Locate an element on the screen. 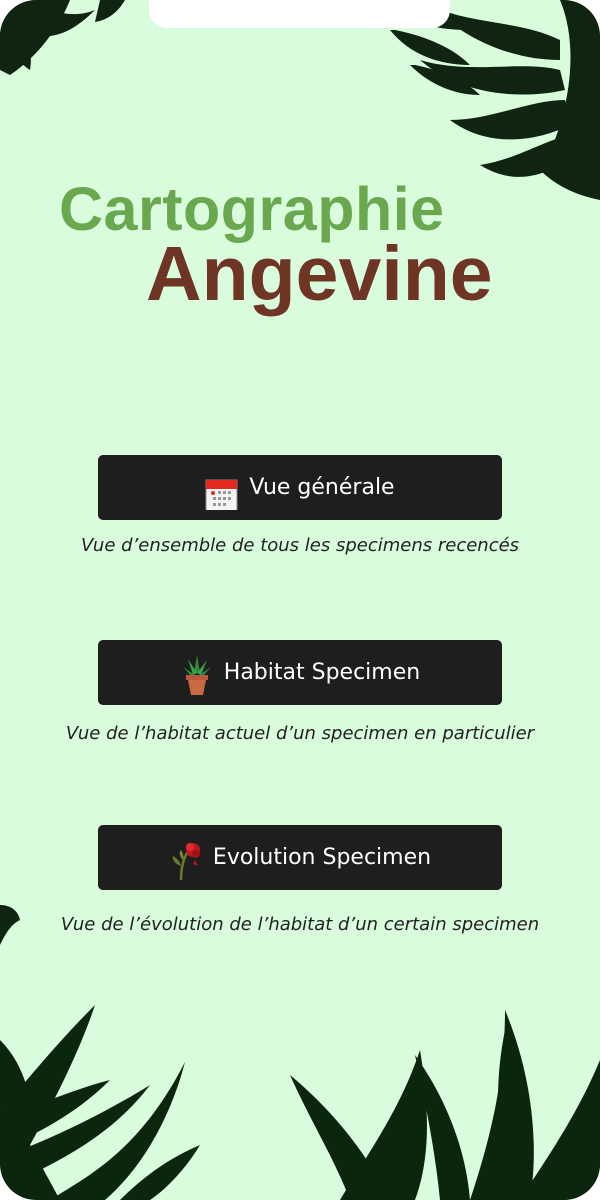 This screenshot has height=1200, width=600. wilted-flower-icon is located at coordinates (186, 858).